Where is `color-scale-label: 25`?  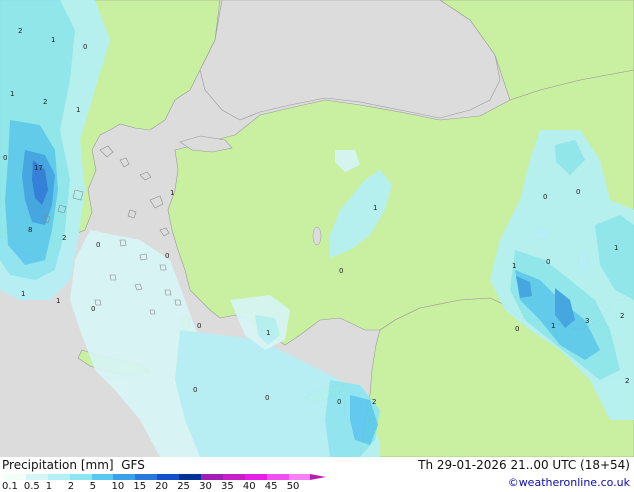 color-scale-label: 25 is located at coordinates (183, 486).